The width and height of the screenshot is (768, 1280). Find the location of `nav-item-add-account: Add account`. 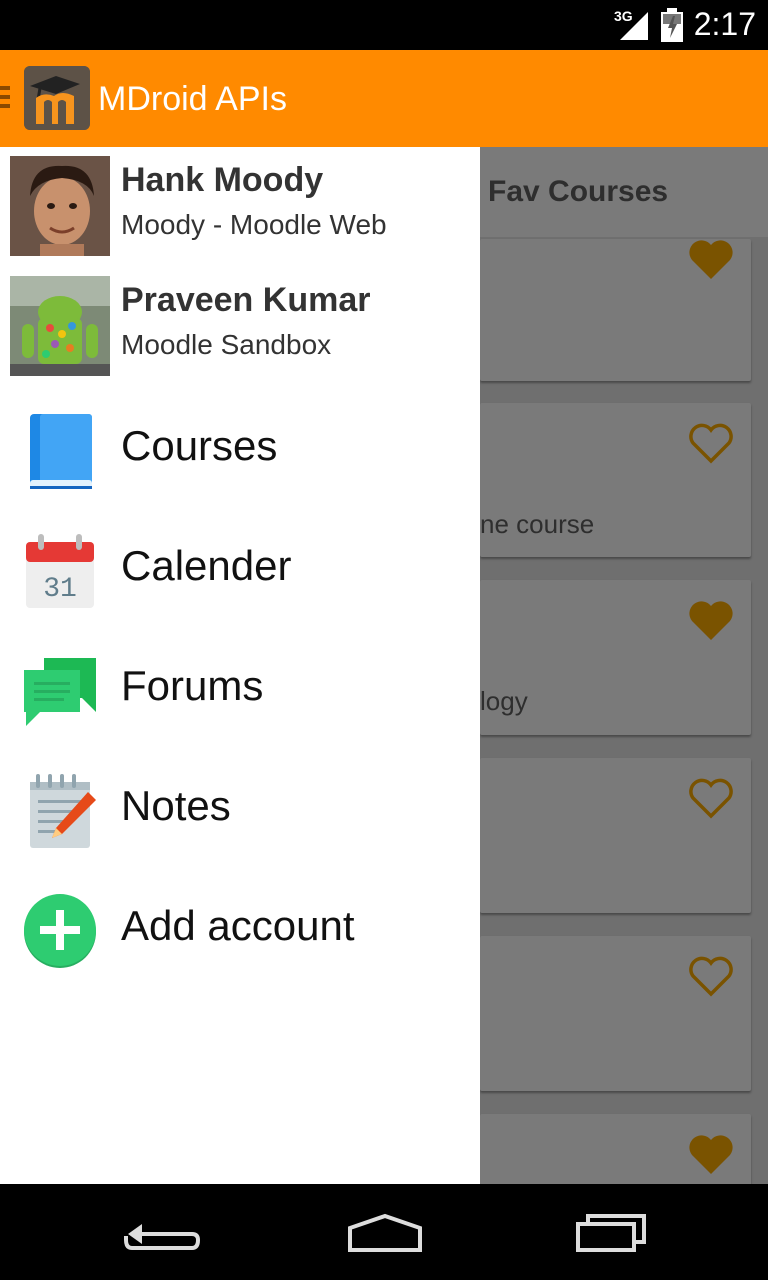

nav-item-add-account: Add account is located at coordinates (240, 927).